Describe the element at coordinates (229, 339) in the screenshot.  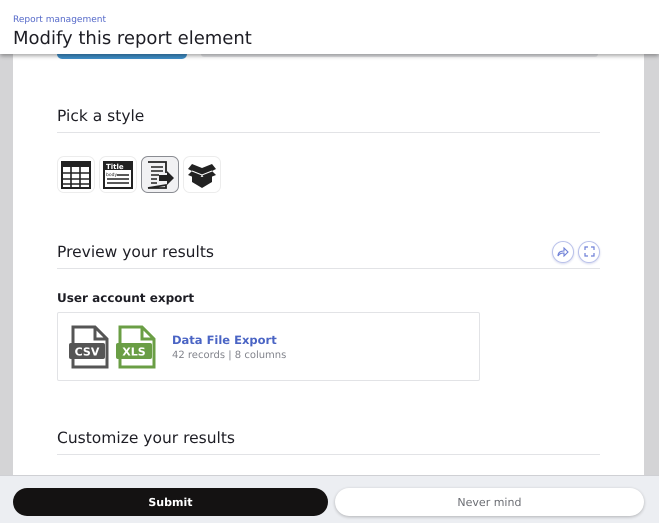
I see `file-name: Data File Export` at that location.